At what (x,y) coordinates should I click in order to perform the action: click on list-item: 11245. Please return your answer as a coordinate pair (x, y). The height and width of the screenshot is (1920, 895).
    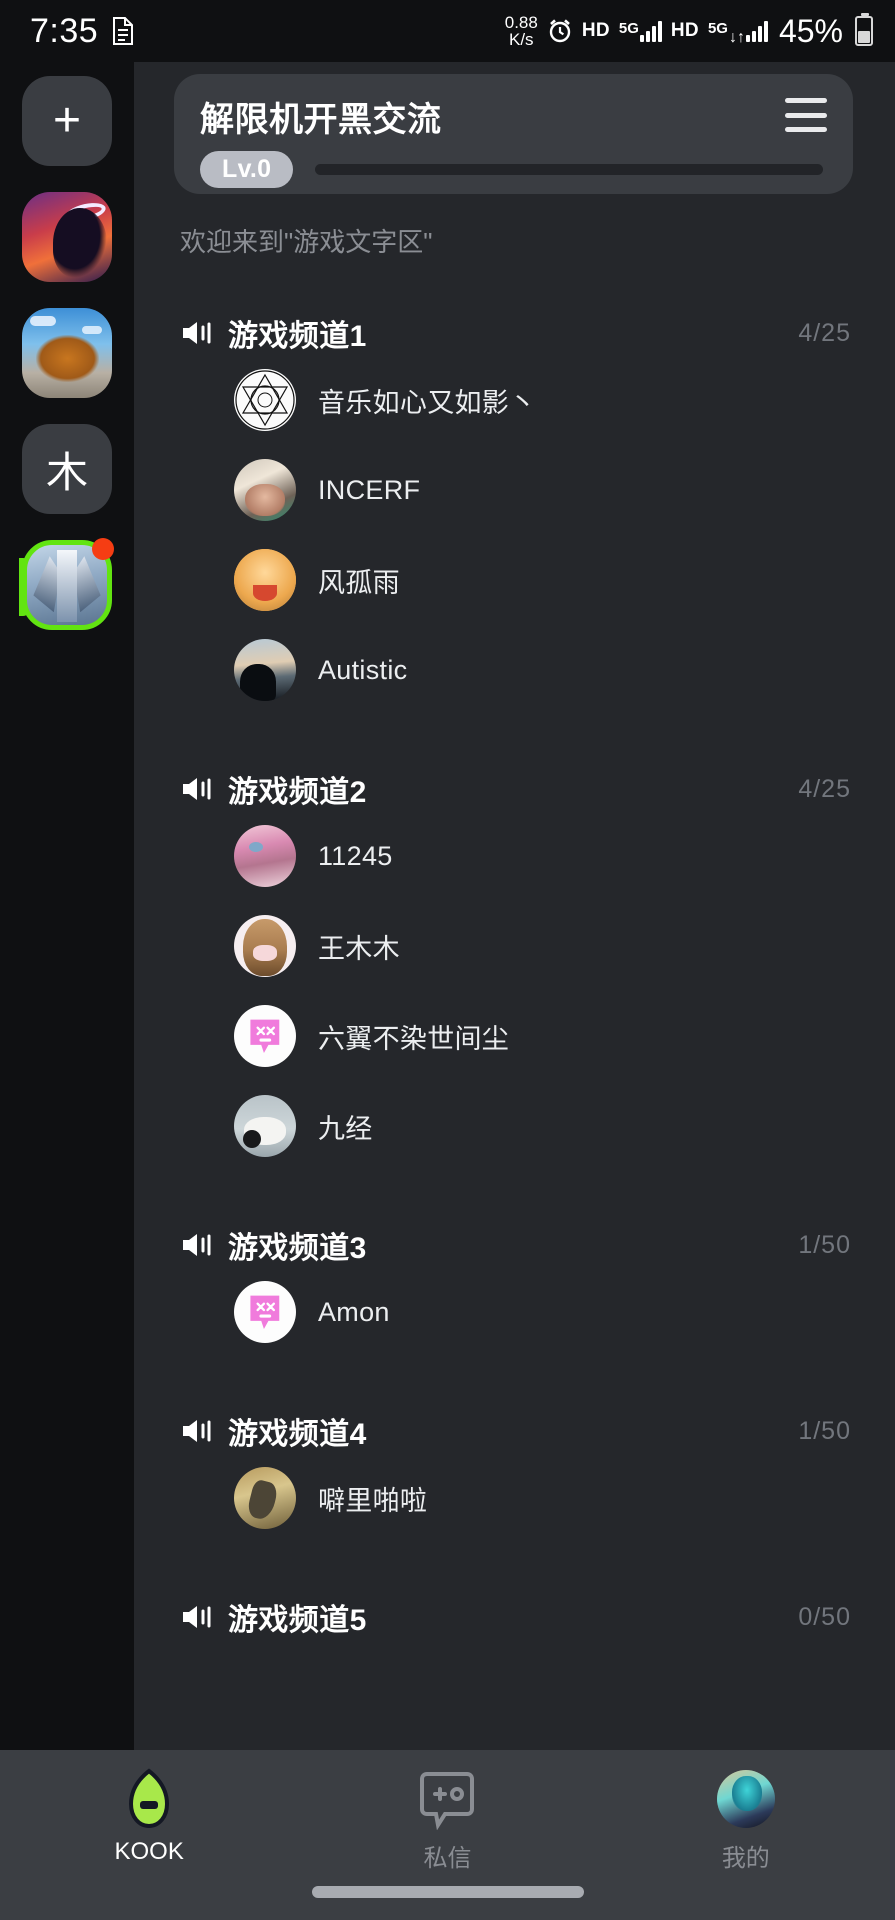
    Looking at the image, I should click on (514, 856).